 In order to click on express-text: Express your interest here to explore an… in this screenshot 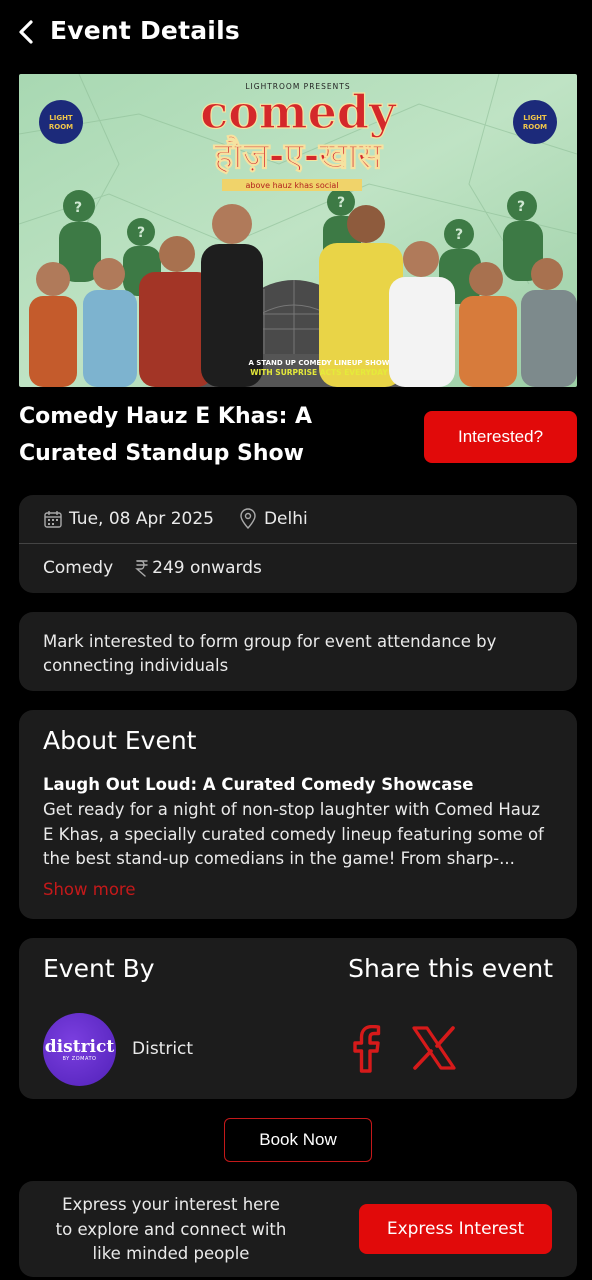, I will do `click(171, 1229)`.